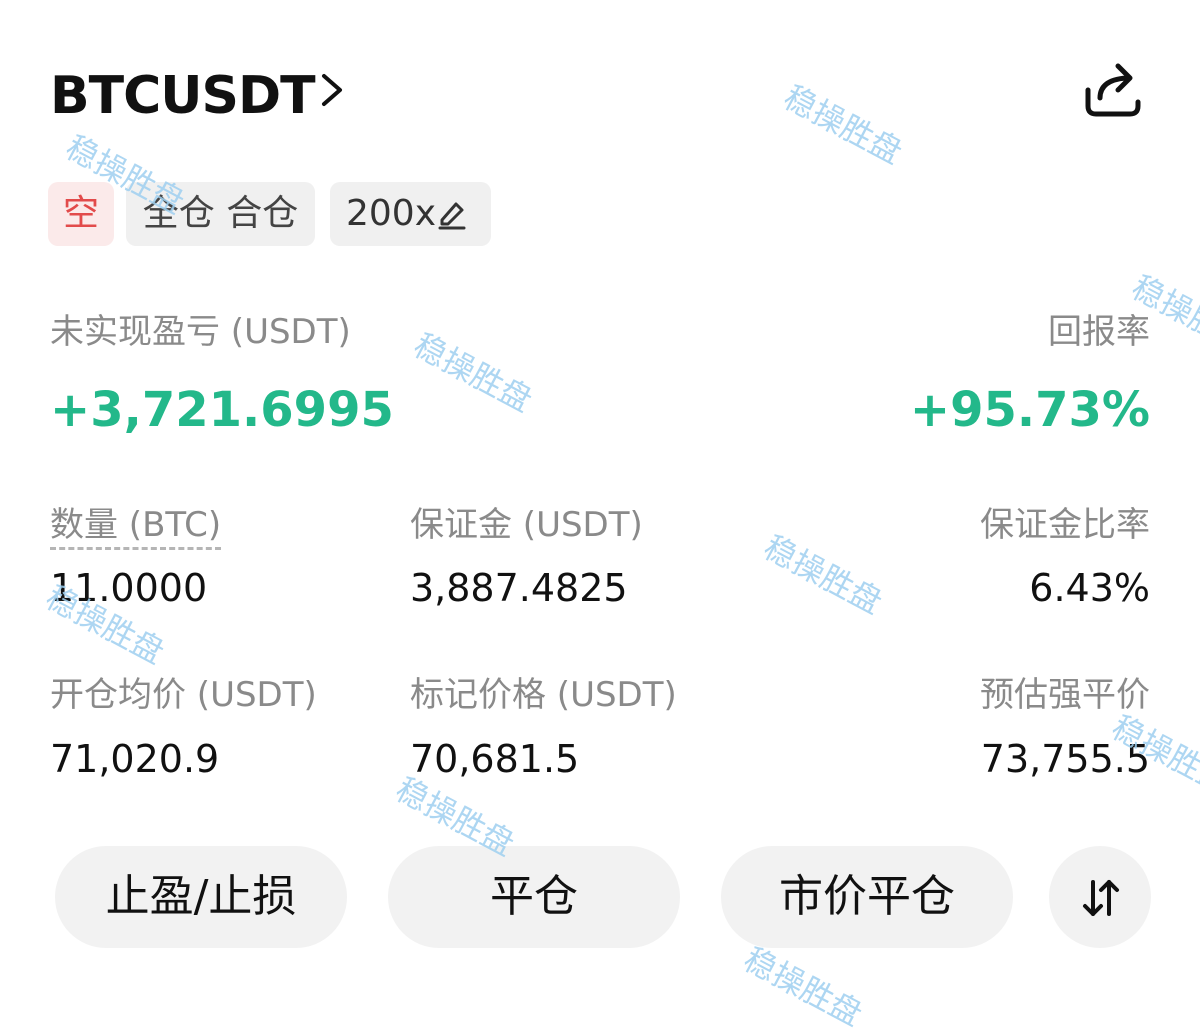 Image resolution: width=1200 pixels, height=1035 pixels. I want to click on quantity-label-text: 数量 (BTC), so click(136, 527).